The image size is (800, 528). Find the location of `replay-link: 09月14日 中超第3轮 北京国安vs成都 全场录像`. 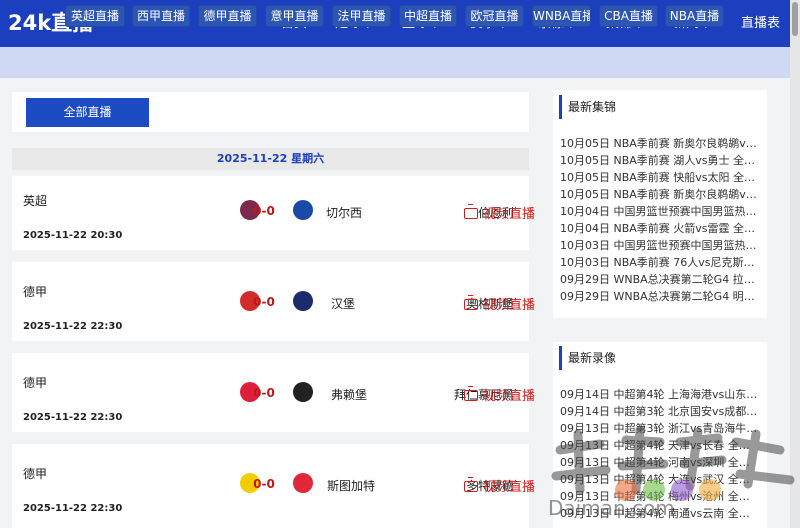

replay-link: 09月14日 中超第3轮 北京国安vs成都 全场录像 is located at coordinates (659, 411).